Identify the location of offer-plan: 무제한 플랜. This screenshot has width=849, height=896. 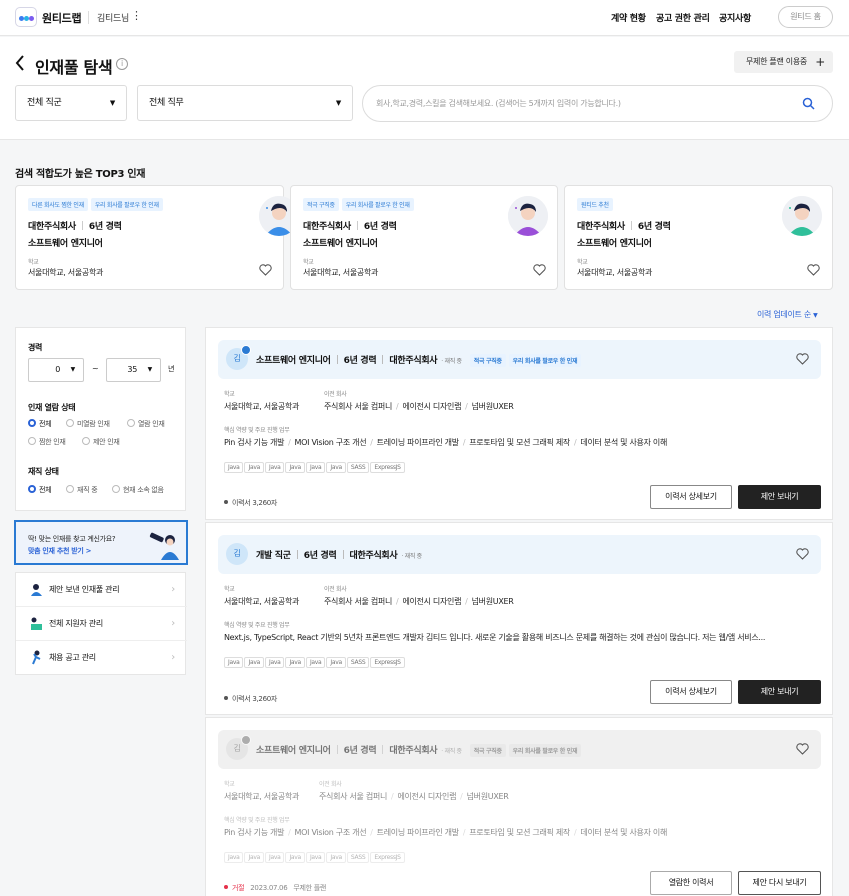
(310, 888).